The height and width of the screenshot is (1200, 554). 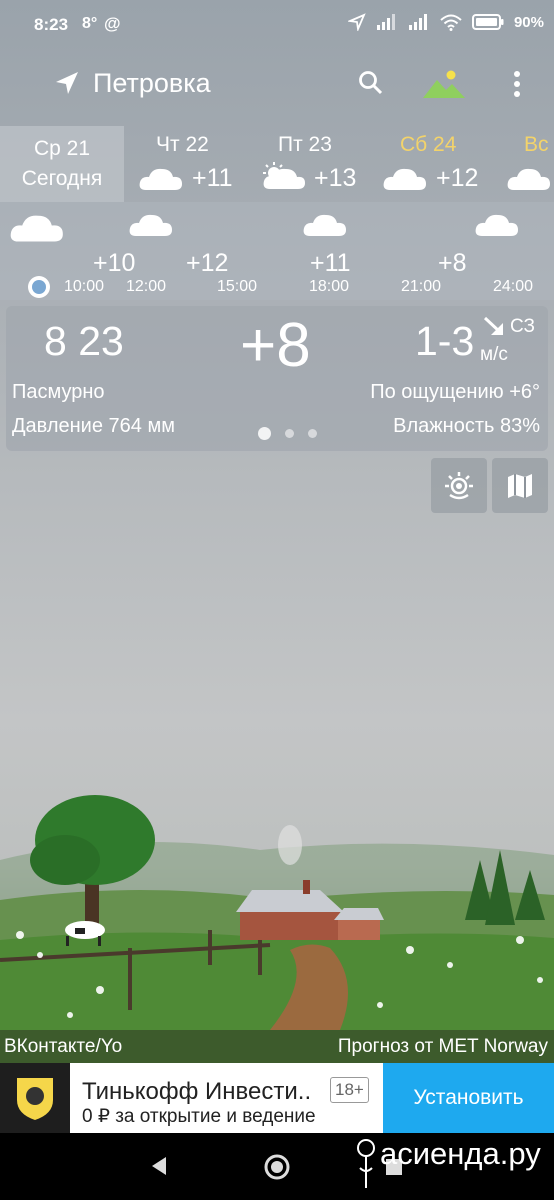 I want to click on page-indicator, so click(x=287, y=433).